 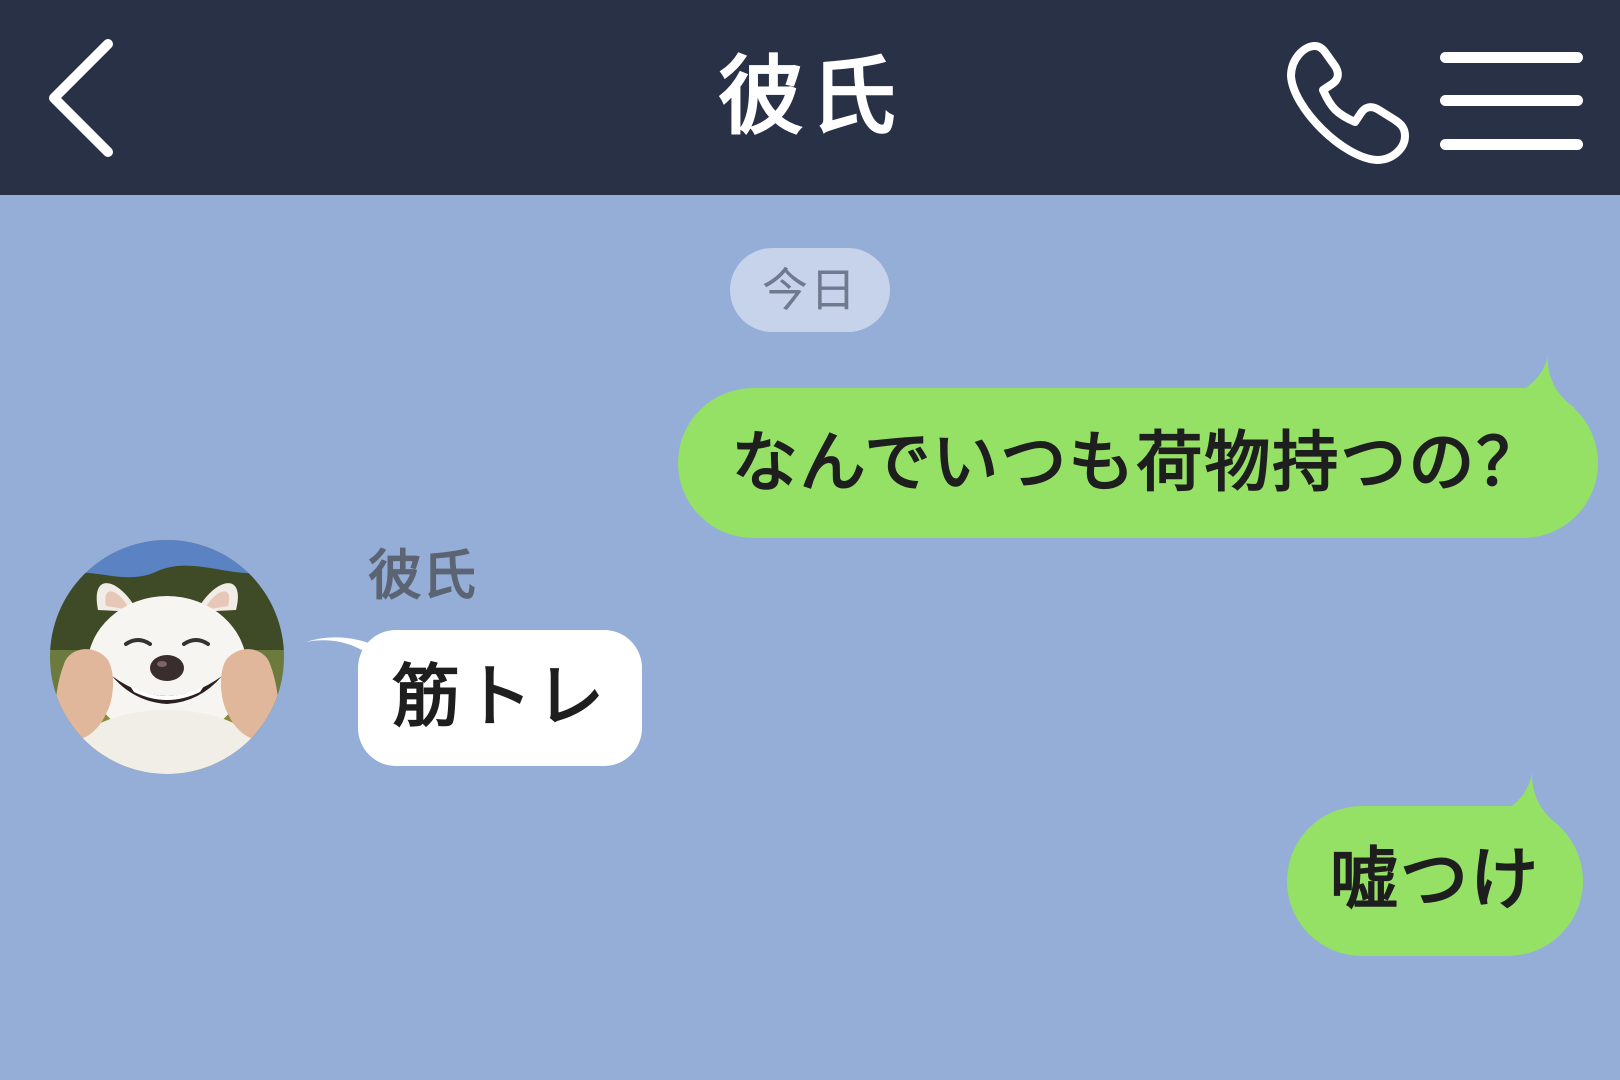 What do you see at coordinates (422, 575) in the screenshot?
I see `sender-name: 彼氏` at bounding box center [422, 575].